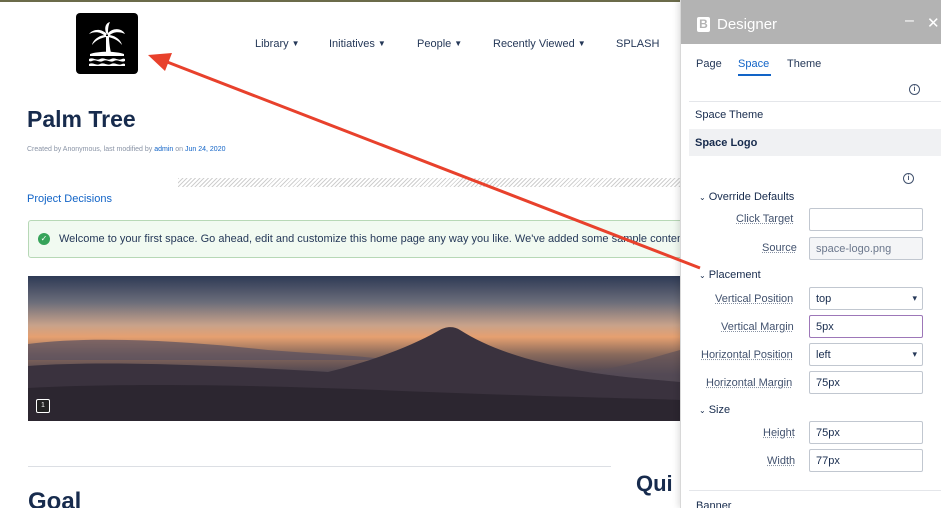 The width and height of the screenshot is (941, 508). What do you see at coordinates (804, 64) in the screenshot?
I see `tab-theme: Theme` at bounding box center [804, 64].